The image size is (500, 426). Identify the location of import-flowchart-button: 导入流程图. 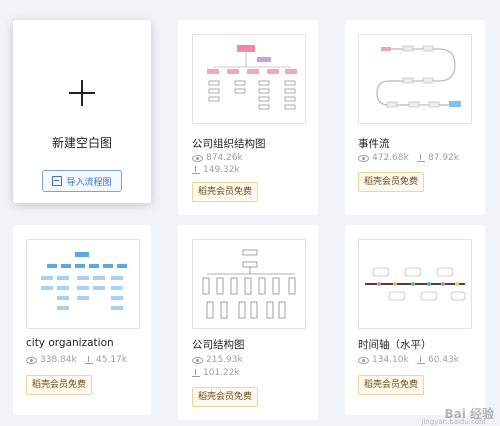
(82, 181).